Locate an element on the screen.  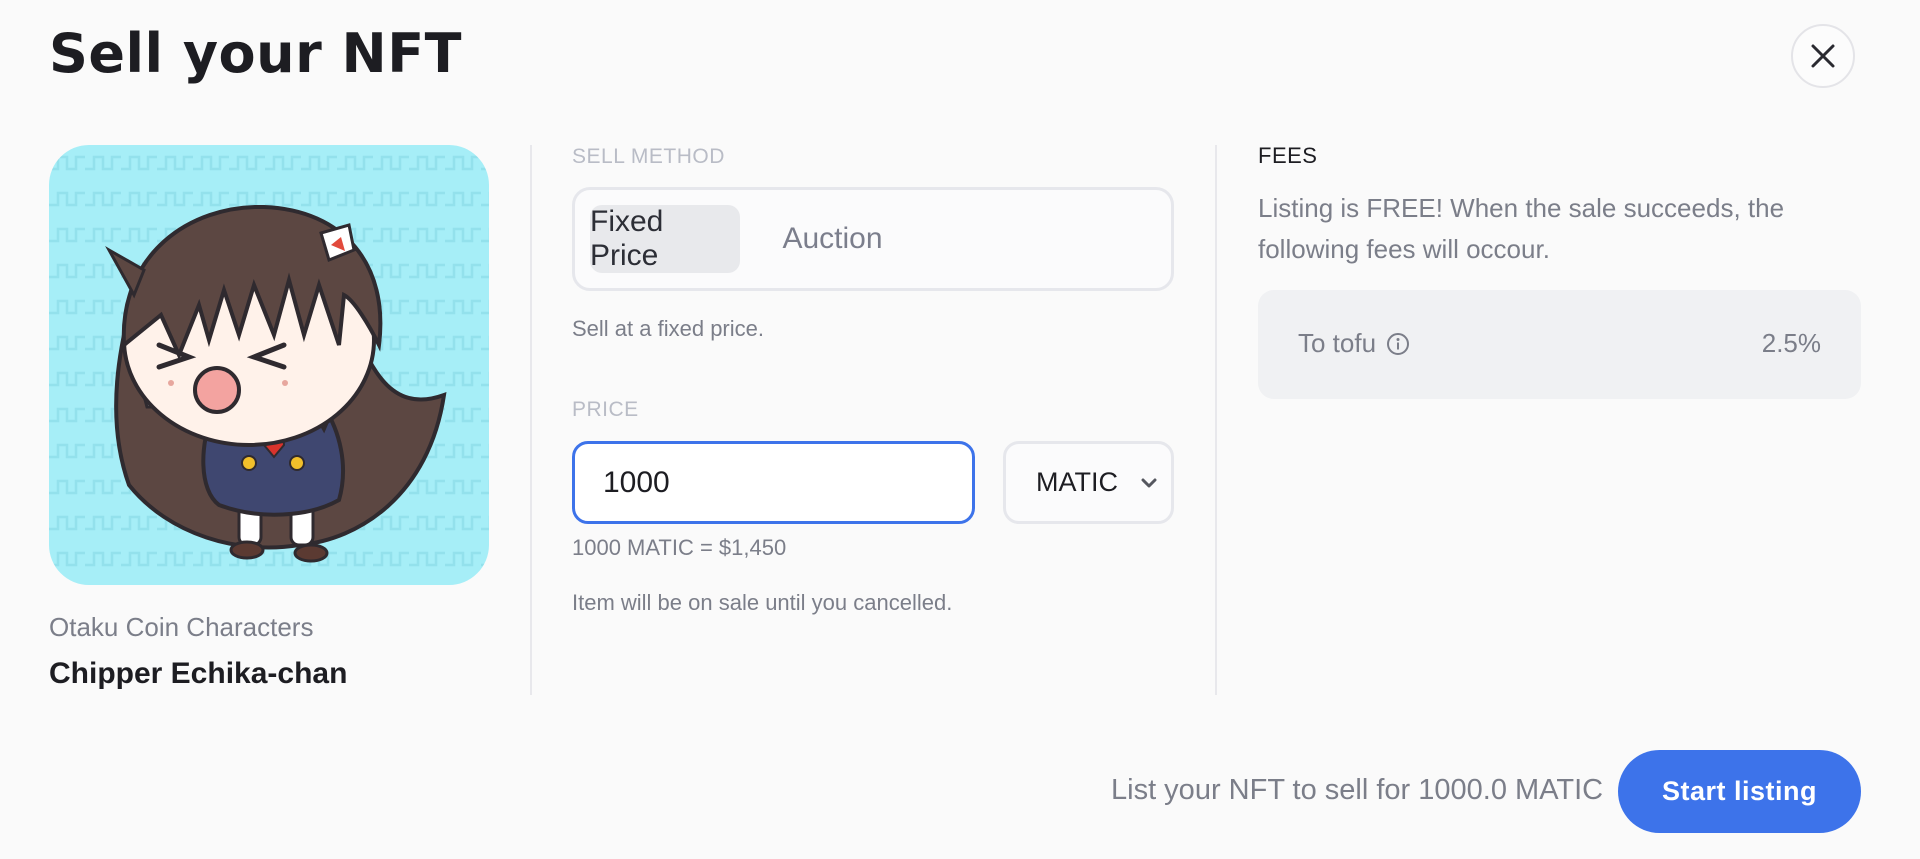
auction-option: Auction is located at coordinates (832, 239).